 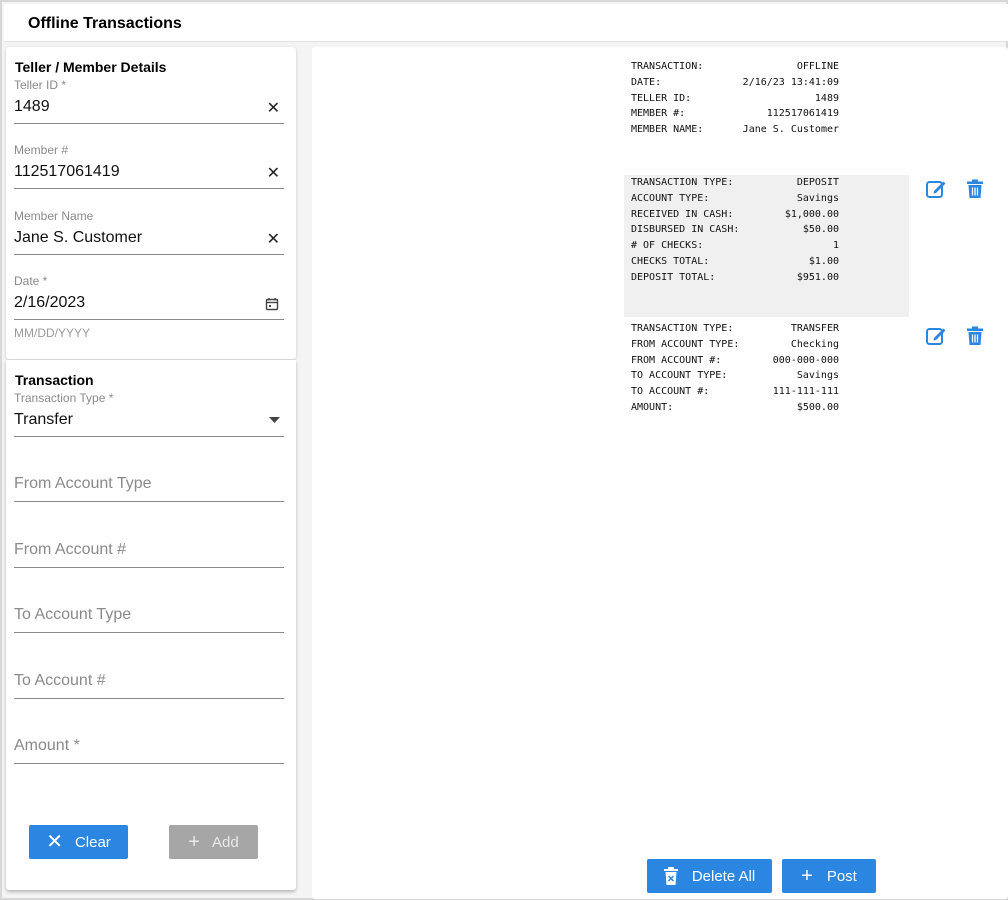 I want to click on member-name-underline, so click(x=149, y=254).